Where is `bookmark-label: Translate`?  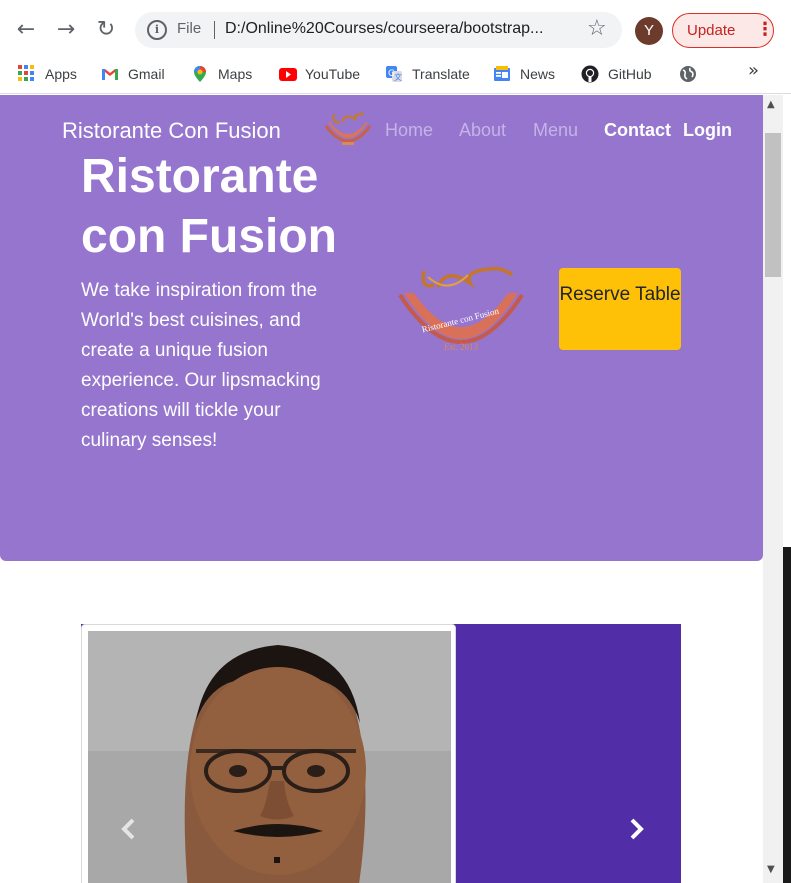 bookmark-label: Translate is located at coordinates (441, 74).